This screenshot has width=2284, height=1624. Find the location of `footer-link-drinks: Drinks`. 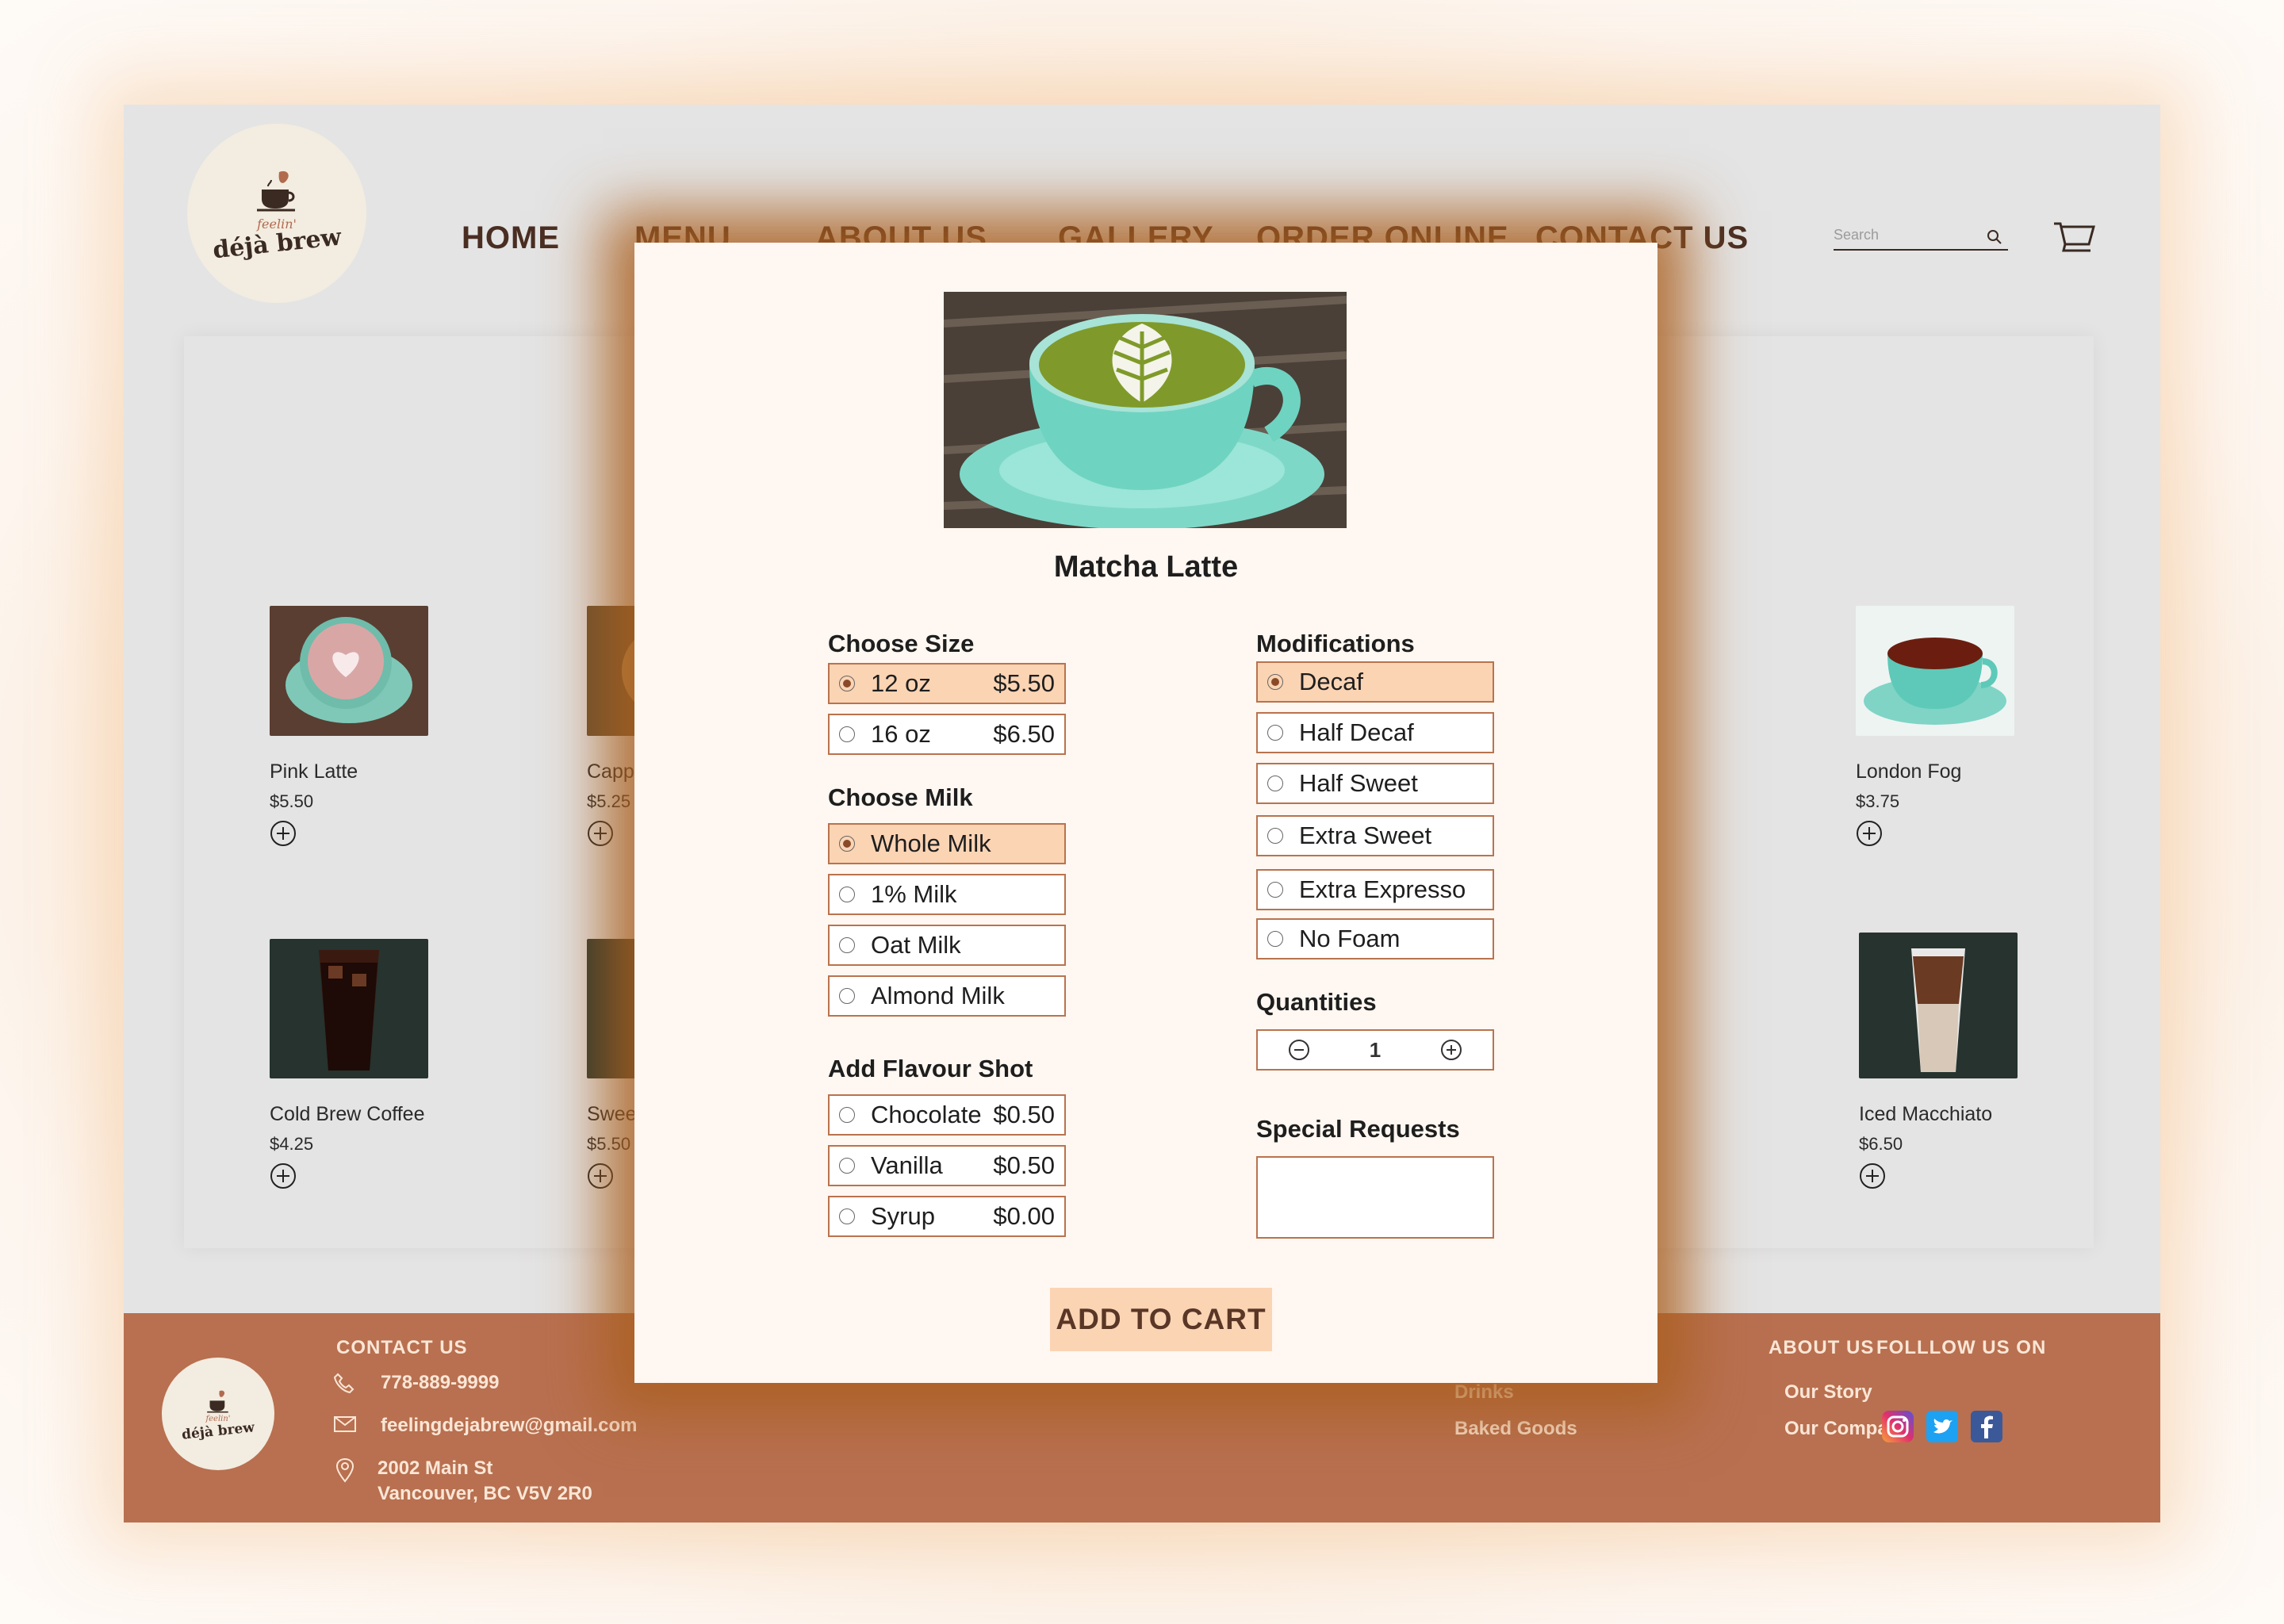

footer-link-drinks: Drinks is located at coordinates (1484, 1392).